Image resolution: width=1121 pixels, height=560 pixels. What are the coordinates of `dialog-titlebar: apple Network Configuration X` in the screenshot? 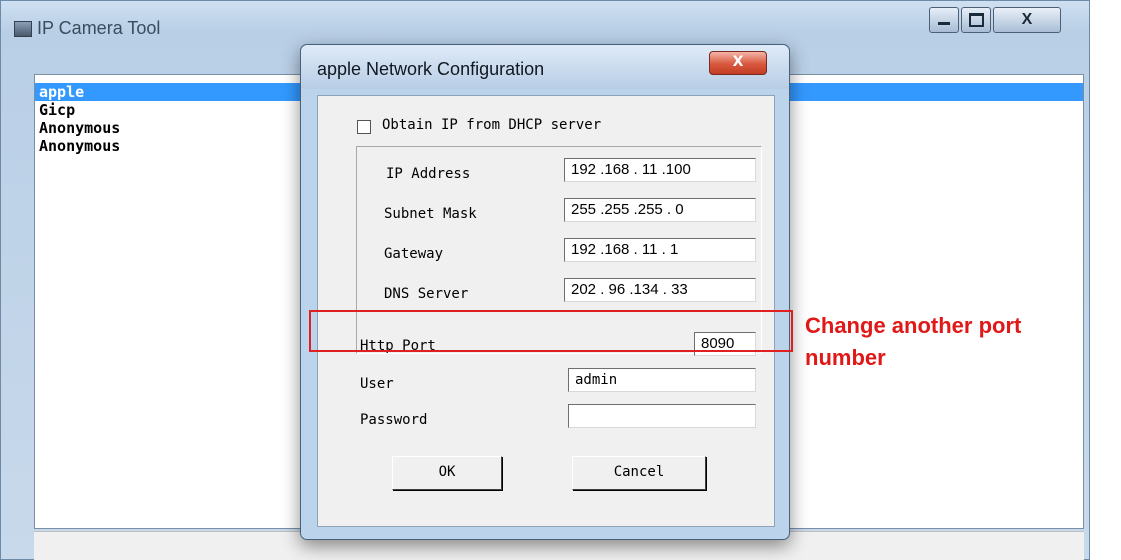 It's located at (545, 67).